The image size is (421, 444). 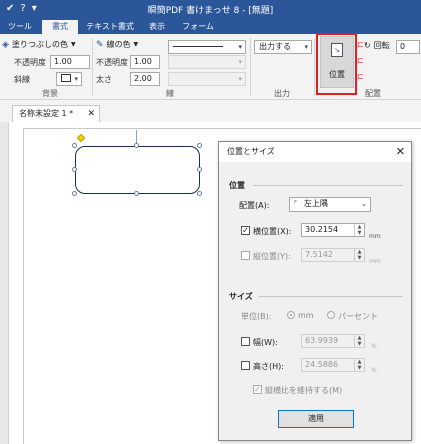 What do you see at coordinates (66, 78) in the screenshot?
I see `hatch-swatch` at bounding box center [66, 78].